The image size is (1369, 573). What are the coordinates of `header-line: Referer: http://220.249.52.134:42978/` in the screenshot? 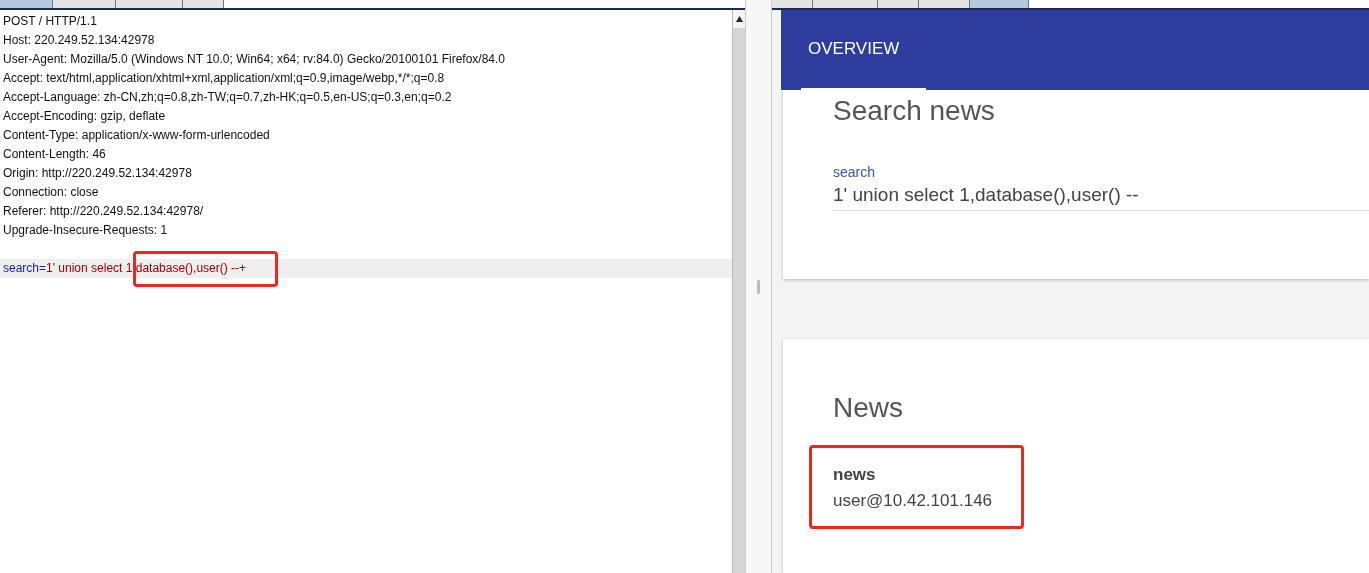 It's located at (103, 211).